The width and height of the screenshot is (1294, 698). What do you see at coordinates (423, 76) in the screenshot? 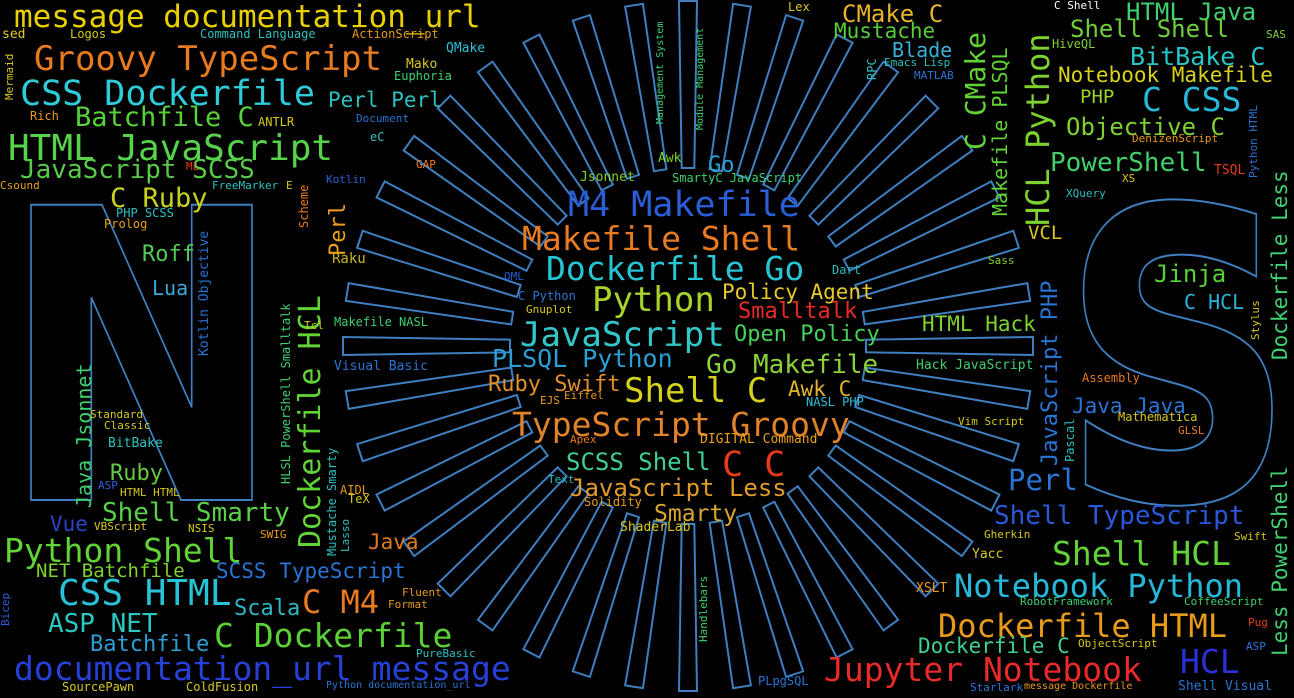
I see `word: Euphoria` at bounding box center [423, 76].